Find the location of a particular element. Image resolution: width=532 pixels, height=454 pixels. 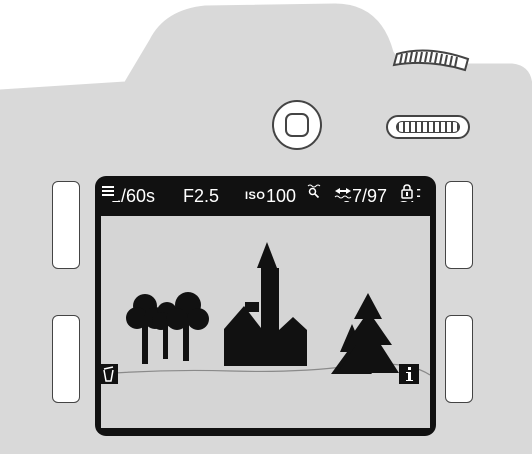

compare-icon is located at coordinates (343, 191).